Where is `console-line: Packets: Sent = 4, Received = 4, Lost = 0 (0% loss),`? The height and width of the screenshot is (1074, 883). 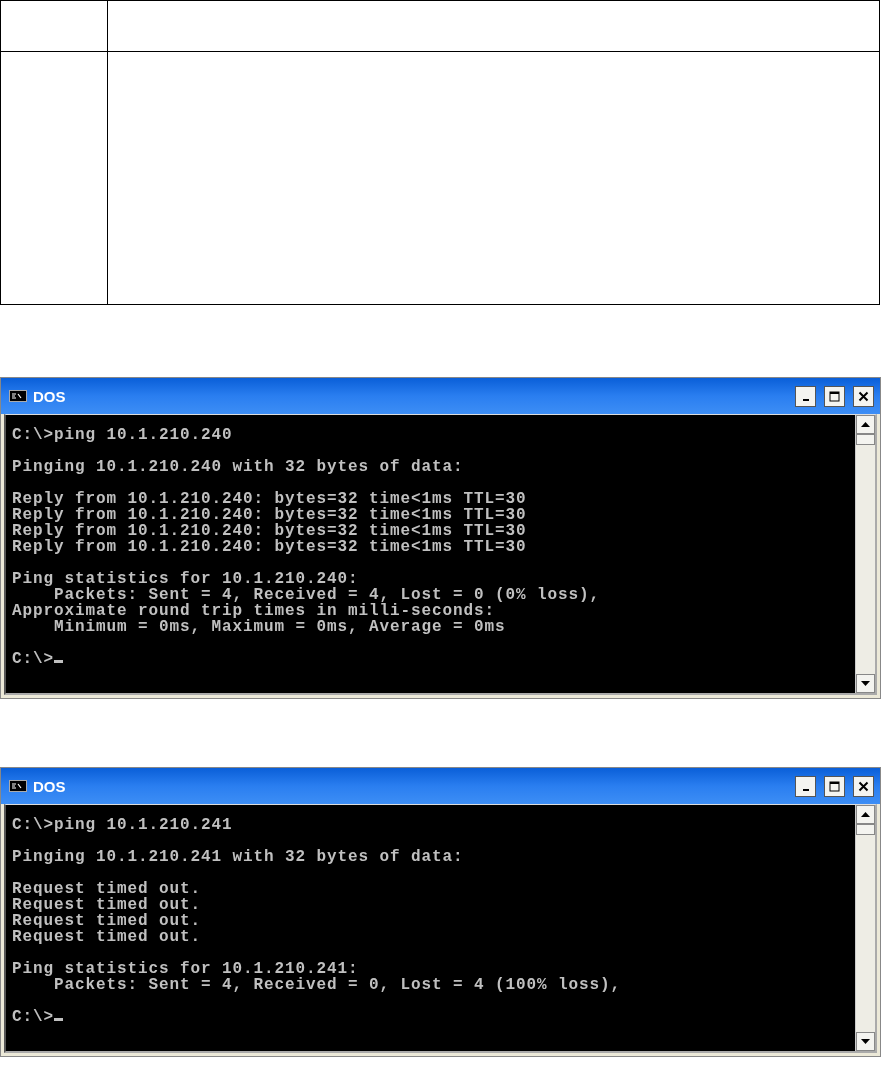
console-line: Packets: Sent = 4, Received = 4, Lost = 0 (0% loss), is located at coordinates (327, 595).